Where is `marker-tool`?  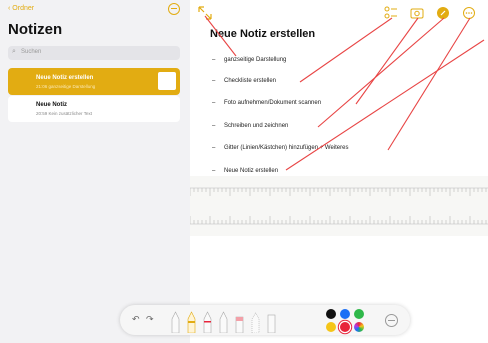
marker-tool is located at coordinates (191, 322).